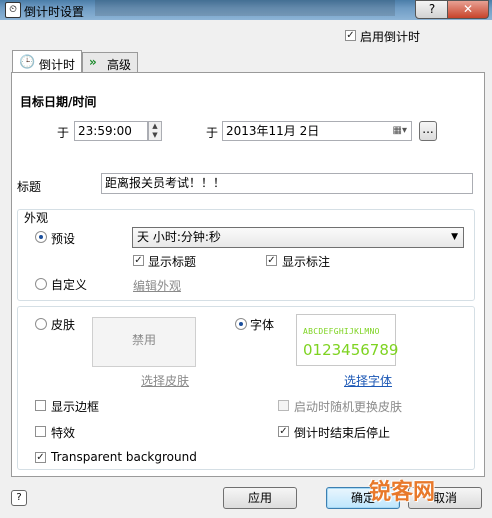 The image size is (492, 518). Describe the element at coordinates (287, 183) in the screenshot. I see `title-input: 距离报关员考试！！！` at that location.